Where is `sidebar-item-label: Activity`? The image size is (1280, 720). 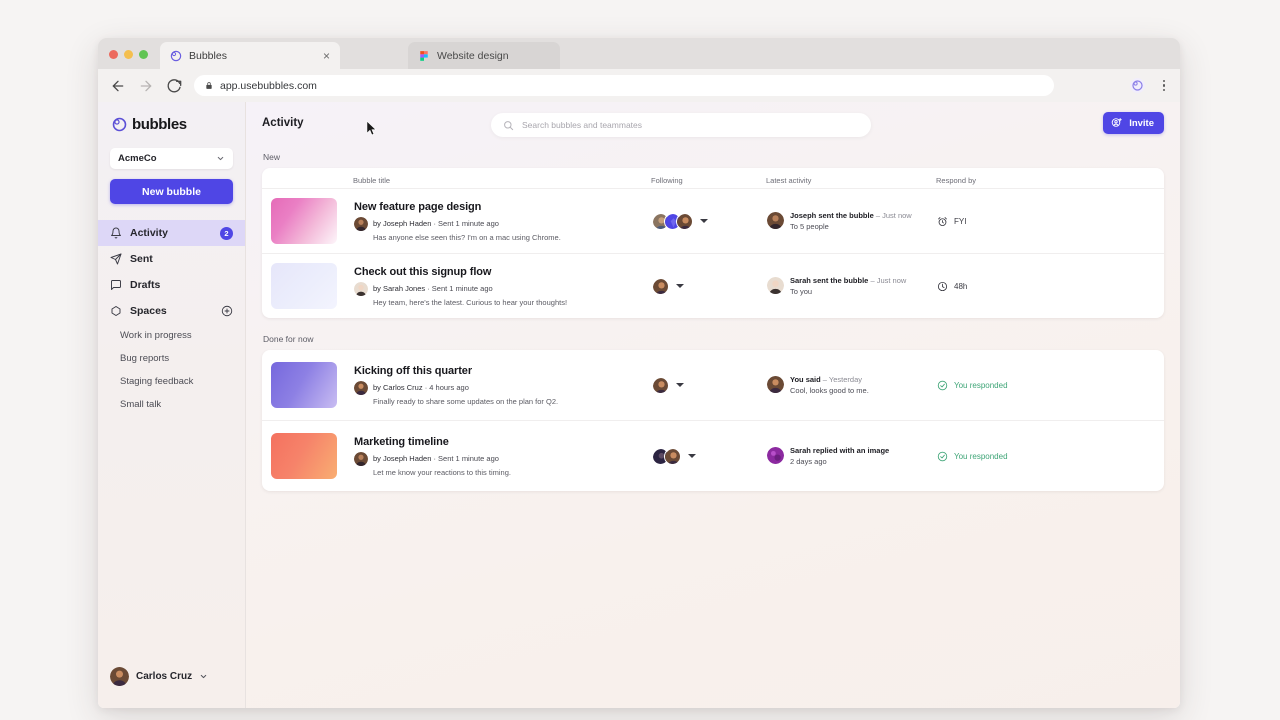 sidebar-item-label: Activity is located at coordinates (149, 233).